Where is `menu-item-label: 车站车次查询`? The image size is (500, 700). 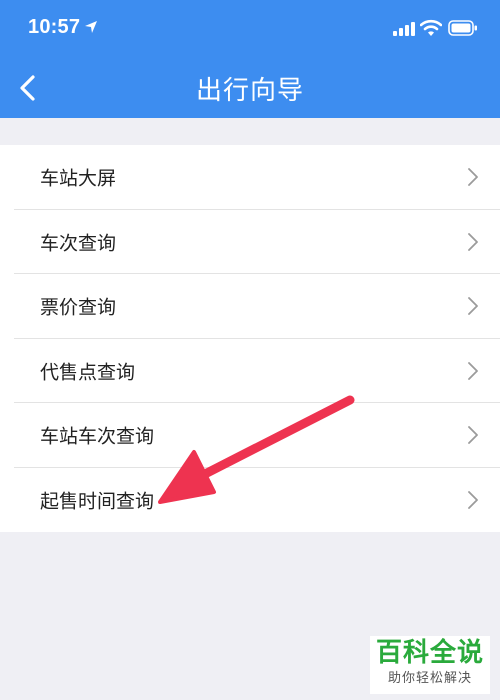 menu-item-label: 车站车次查询 is located at coordinates (97, 436).